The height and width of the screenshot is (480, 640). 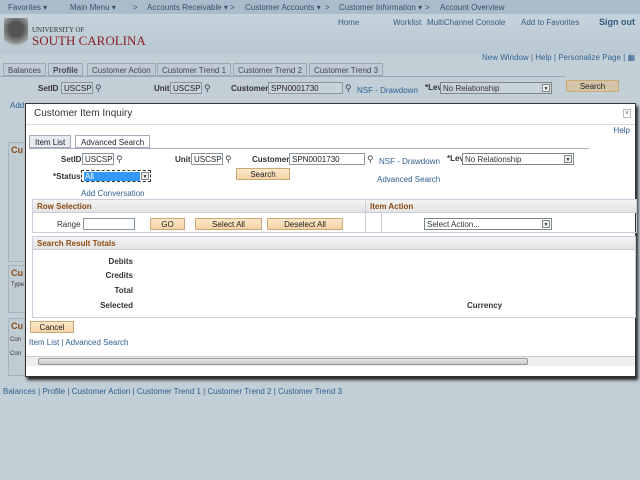 I want to click on tab-customer-trend-2: Customer Trend 2, so click(x=270, y=69).